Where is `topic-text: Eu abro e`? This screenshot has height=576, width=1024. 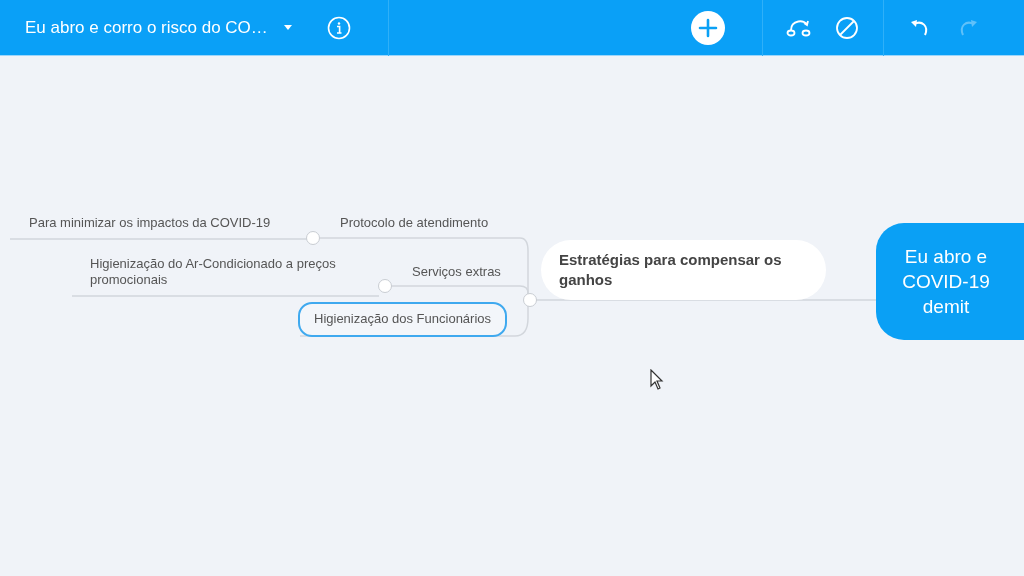 topic-text: Eu abro e is located at coordinates (946, 257).